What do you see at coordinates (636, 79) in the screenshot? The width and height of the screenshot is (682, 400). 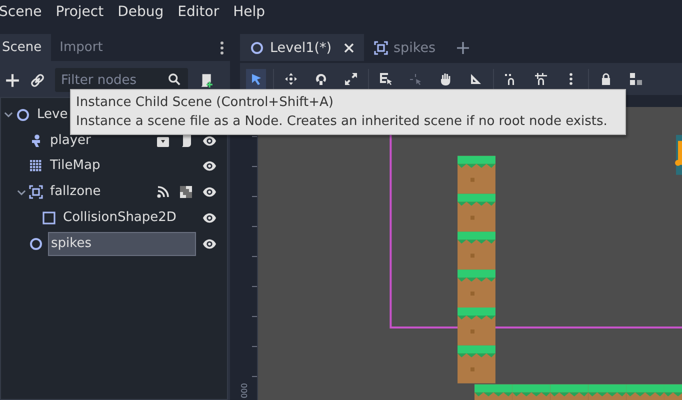 I see `group-tool-icon` at bounding box center [636, 79].